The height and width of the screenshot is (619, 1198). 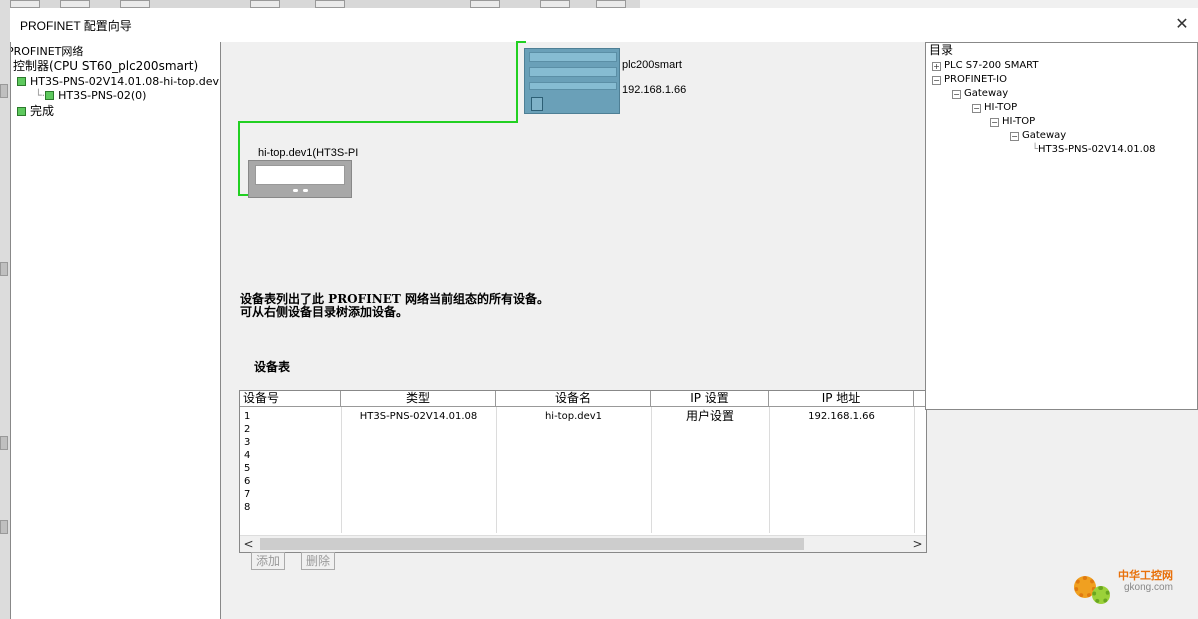 What do you see at coordinates (572, 81) in the screenshot?
I see `plc-device-icon` at bounding box center [572, 81].